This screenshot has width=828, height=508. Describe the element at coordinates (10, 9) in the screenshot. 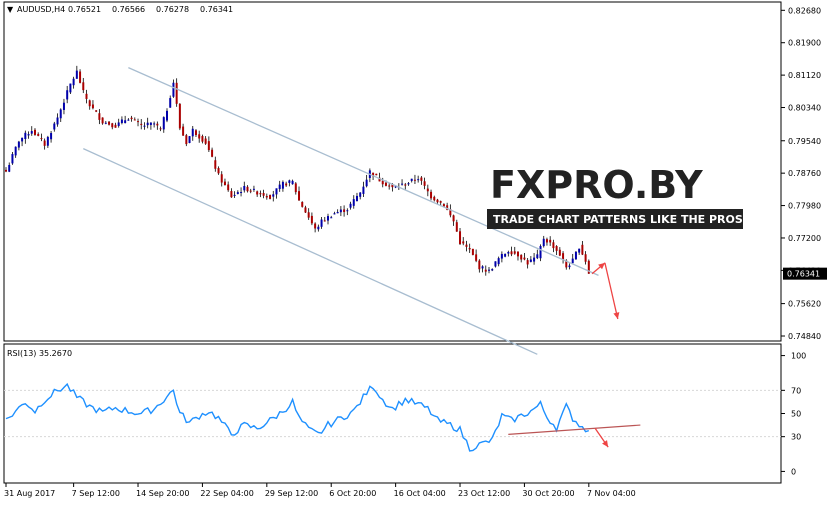

I see `dropdown-triangle-icon: ▼` at that location.